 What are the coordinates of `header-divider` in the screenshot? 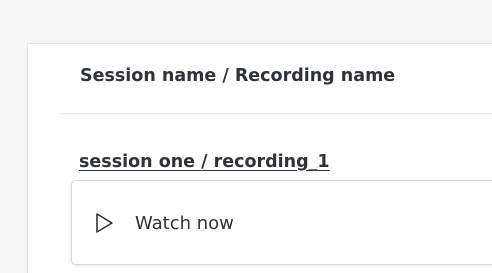 It's located at (277, 113).